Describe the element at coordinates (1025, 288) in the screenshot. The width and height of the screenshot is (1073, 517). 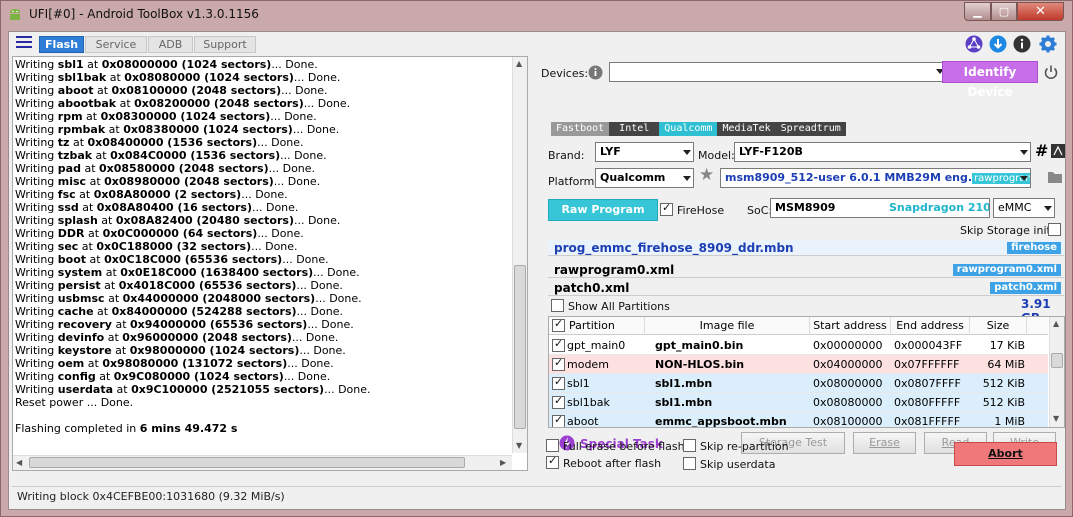
I see `patch-badge: patch0.xml` at that location.